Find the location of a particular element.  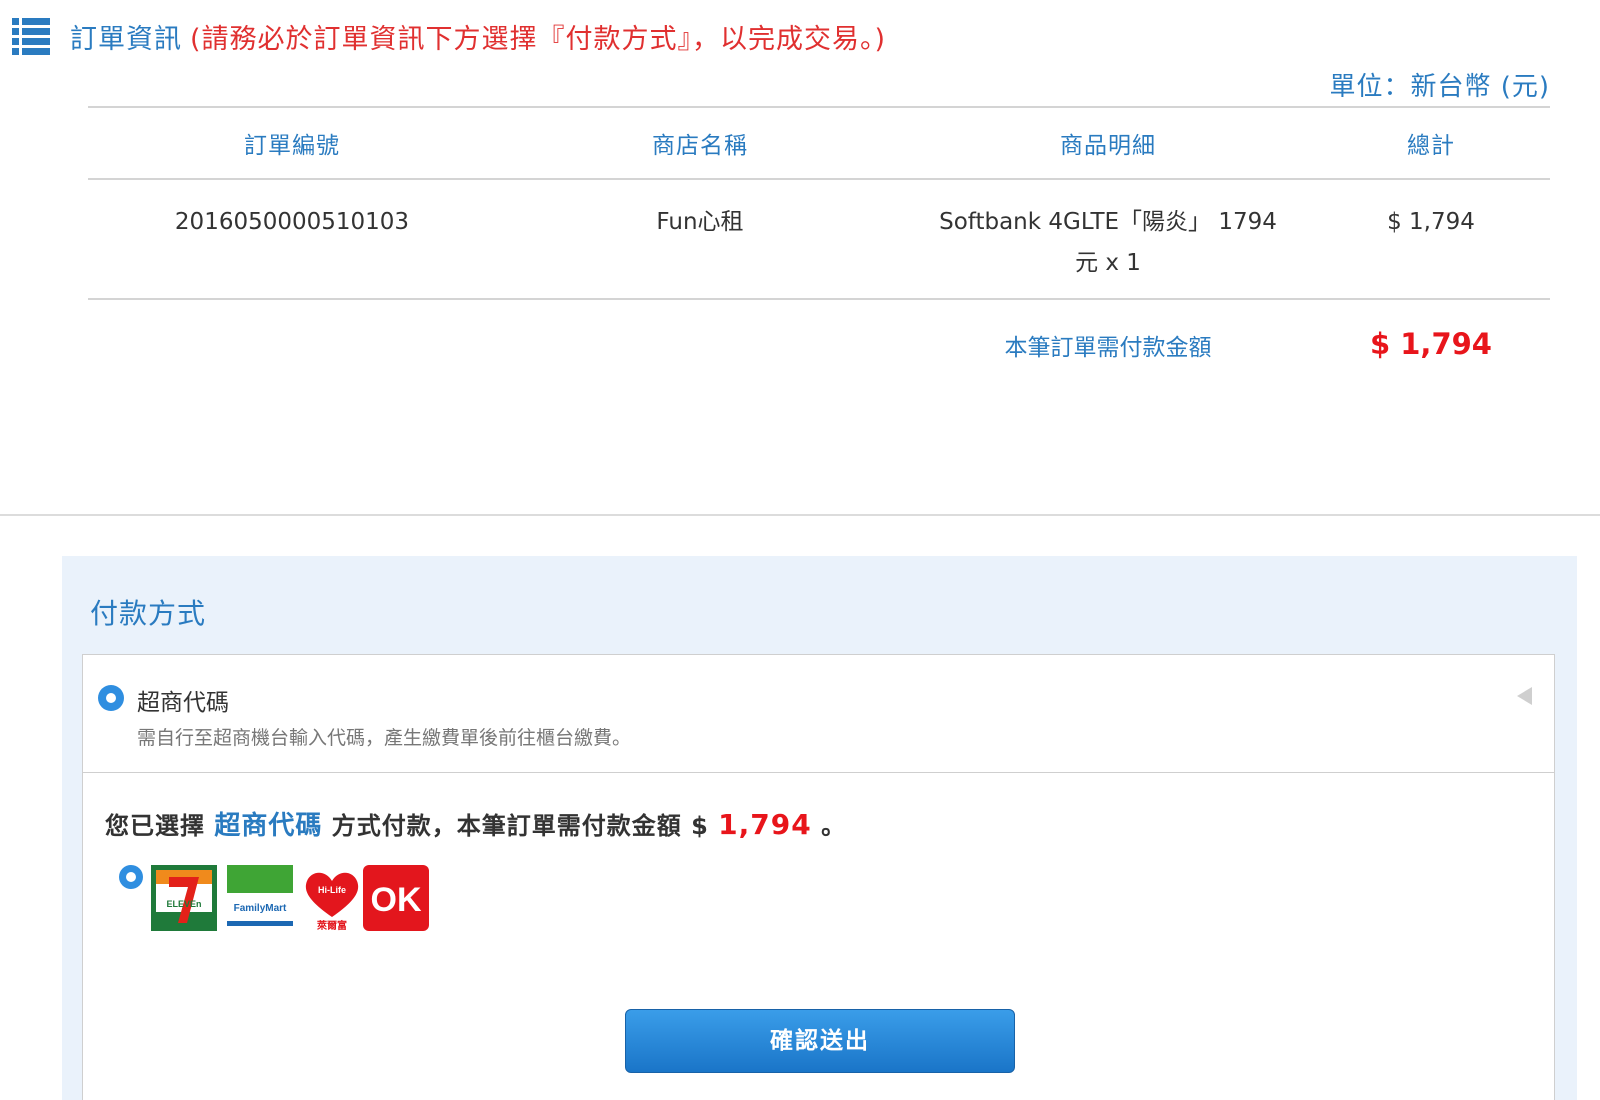

page-title: 訂單資訊 is located at coordinates (126, 39).